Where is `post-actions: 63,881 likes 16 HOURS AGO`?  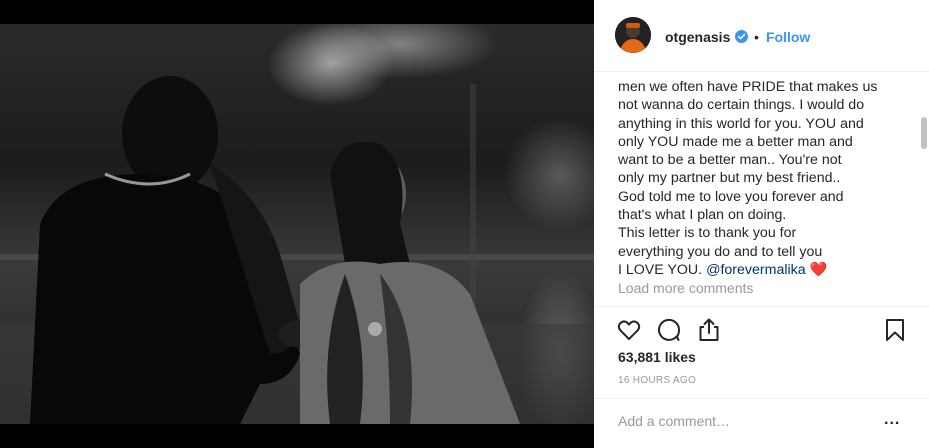
post-actions: 63,881 likes 16 HOURS AGO is located at coordinates (761, 352).